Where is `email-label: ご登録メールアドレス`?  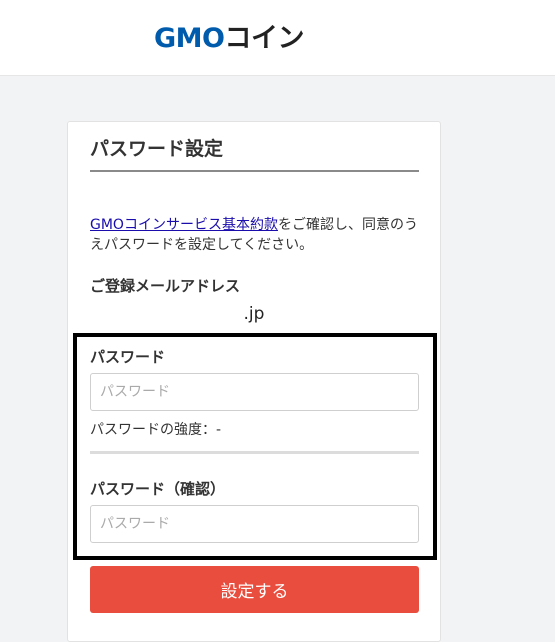 email-label: ご登録メールアドレス is located at coordinates (165, 286).